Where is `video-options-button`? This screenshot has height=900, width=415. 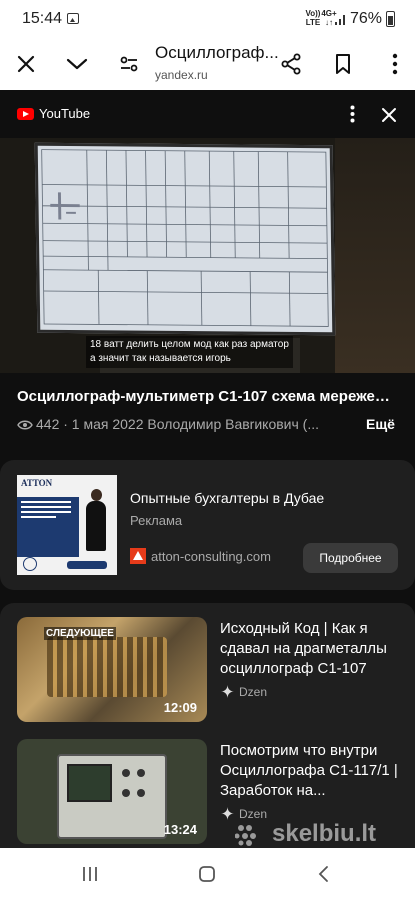
video-options-button is located at coordinates (352, 114).